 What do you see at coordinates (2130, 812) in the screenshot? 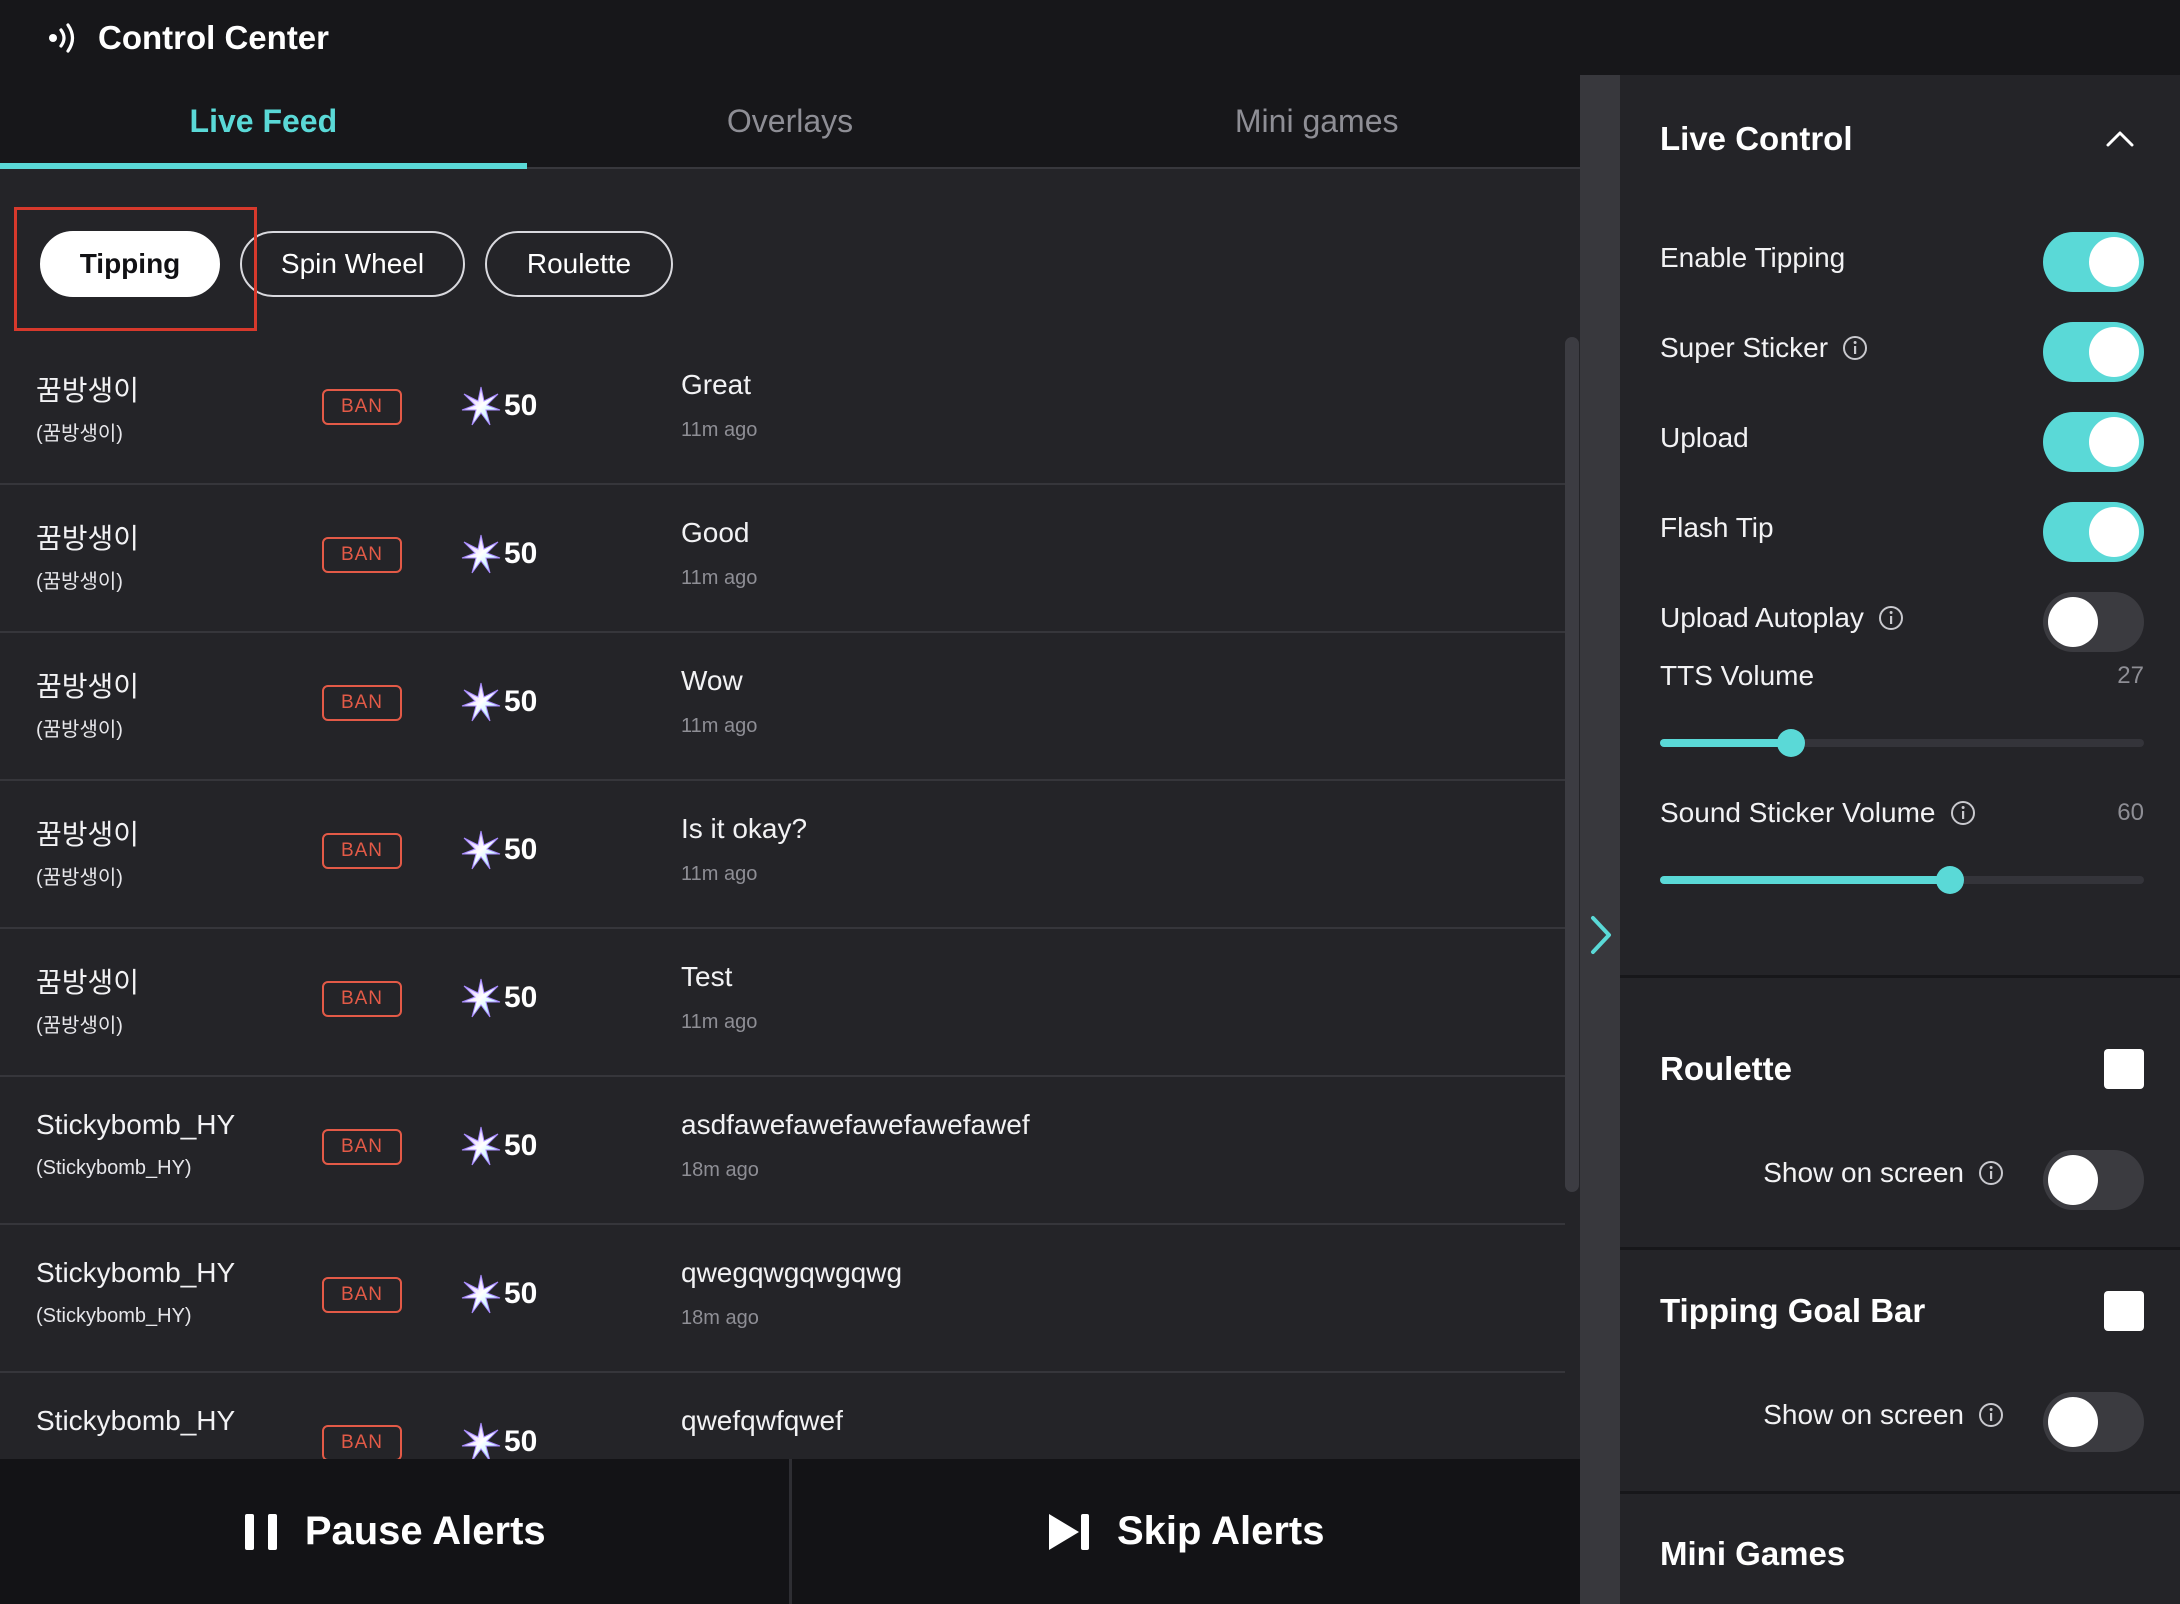
I see `slider-value: 60` at bounding box center [2130, 812].